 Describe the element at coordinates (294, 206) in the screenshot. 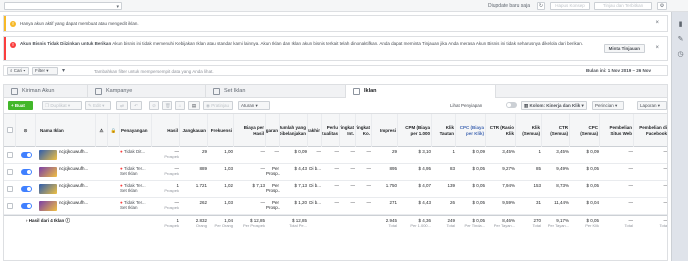

I see `table-cell: $ 1,20` at that location.